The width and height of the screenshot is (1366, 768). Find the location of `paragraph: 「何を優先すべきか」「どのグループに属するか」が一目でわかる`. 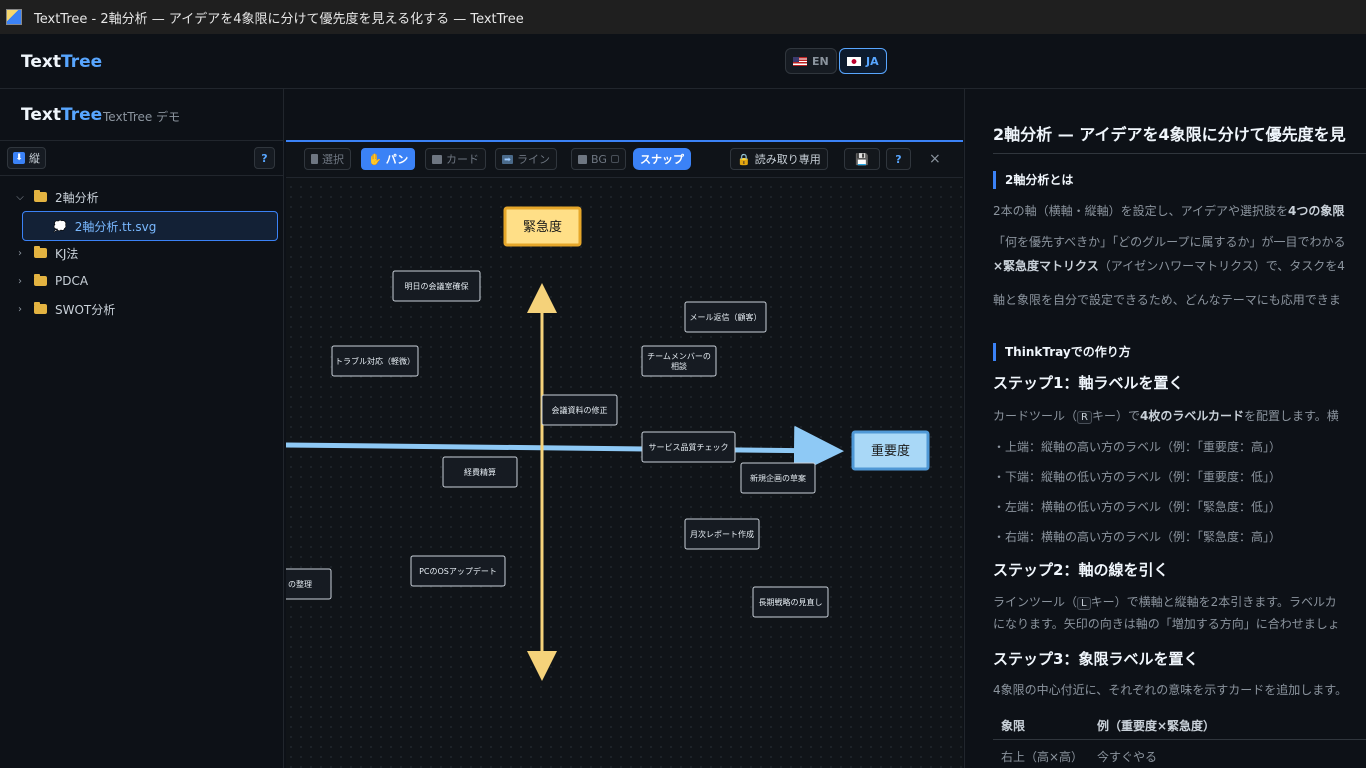

paragraph: 「何を優先すべきか」「どのグループに属するか」が一目でわかる is located at coordinates (1169, 242).